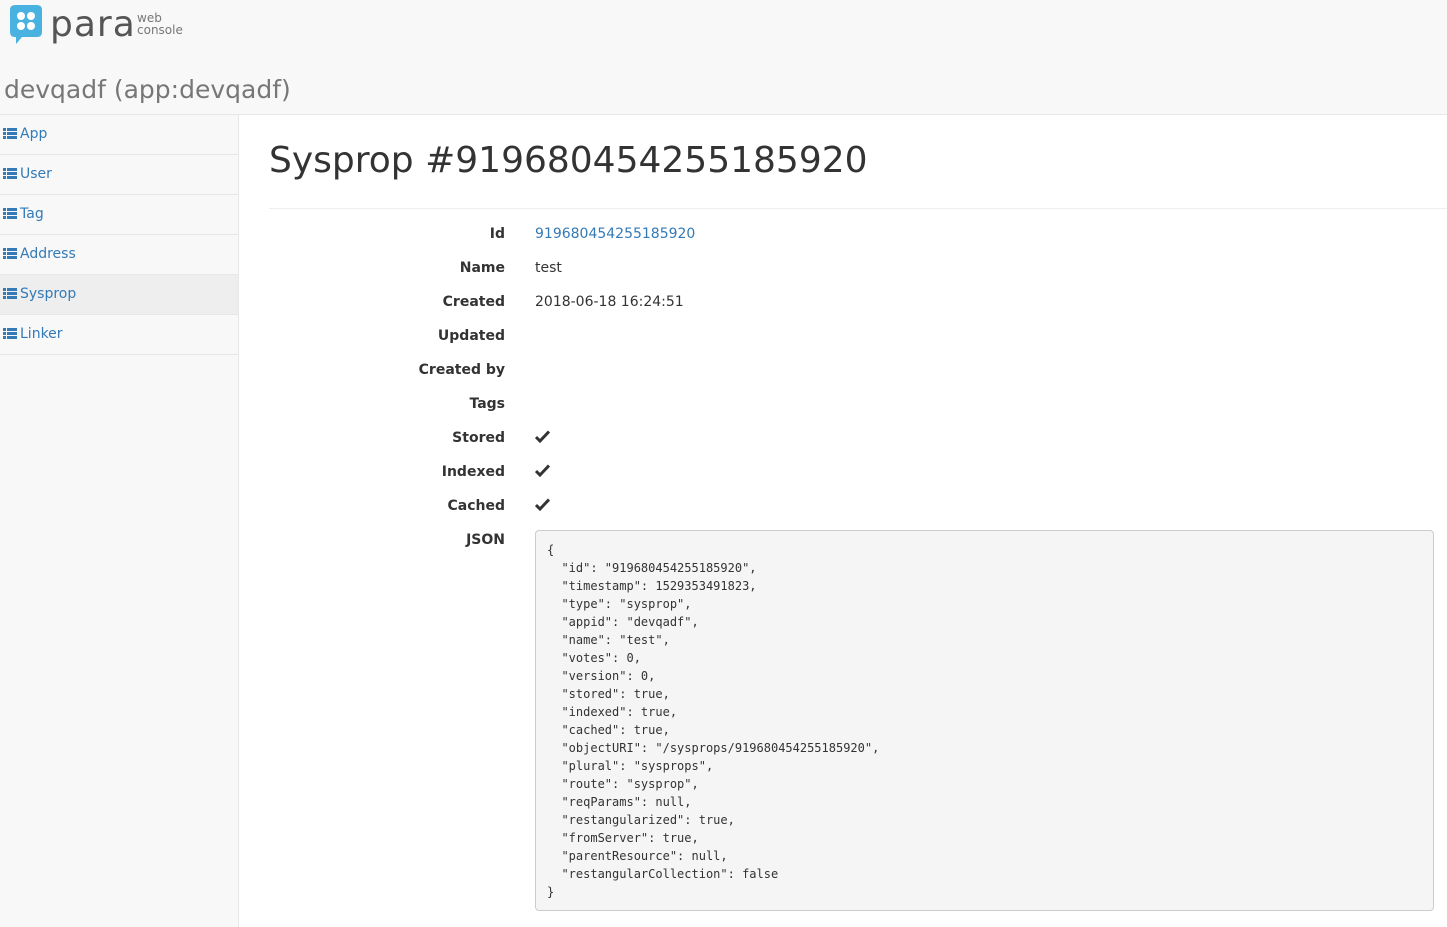 The width and height of the screenshot is (1447, 927). I want to click on property-label: JSON, so click(485, 540).